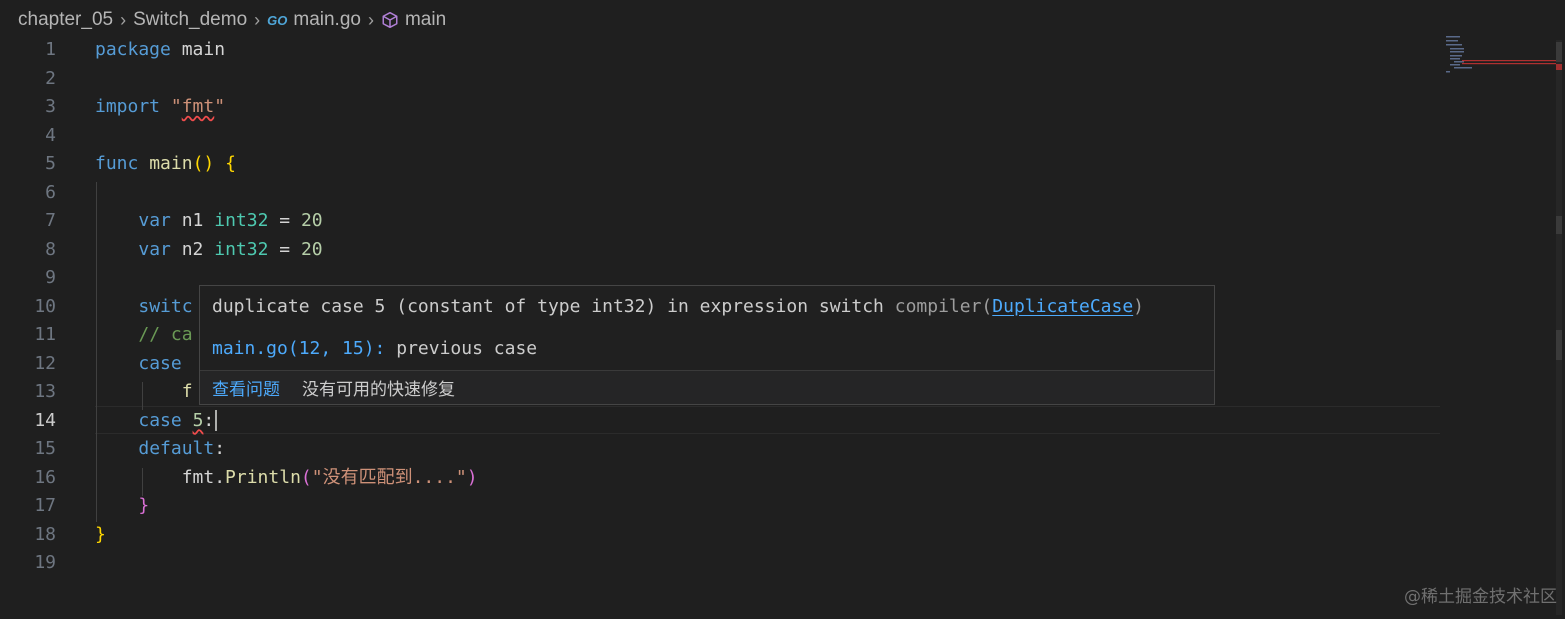  What do you see at coordinates (943, 306) in the screenshot?
I see `error-source: compiler(` at bounding box center [943, 306].